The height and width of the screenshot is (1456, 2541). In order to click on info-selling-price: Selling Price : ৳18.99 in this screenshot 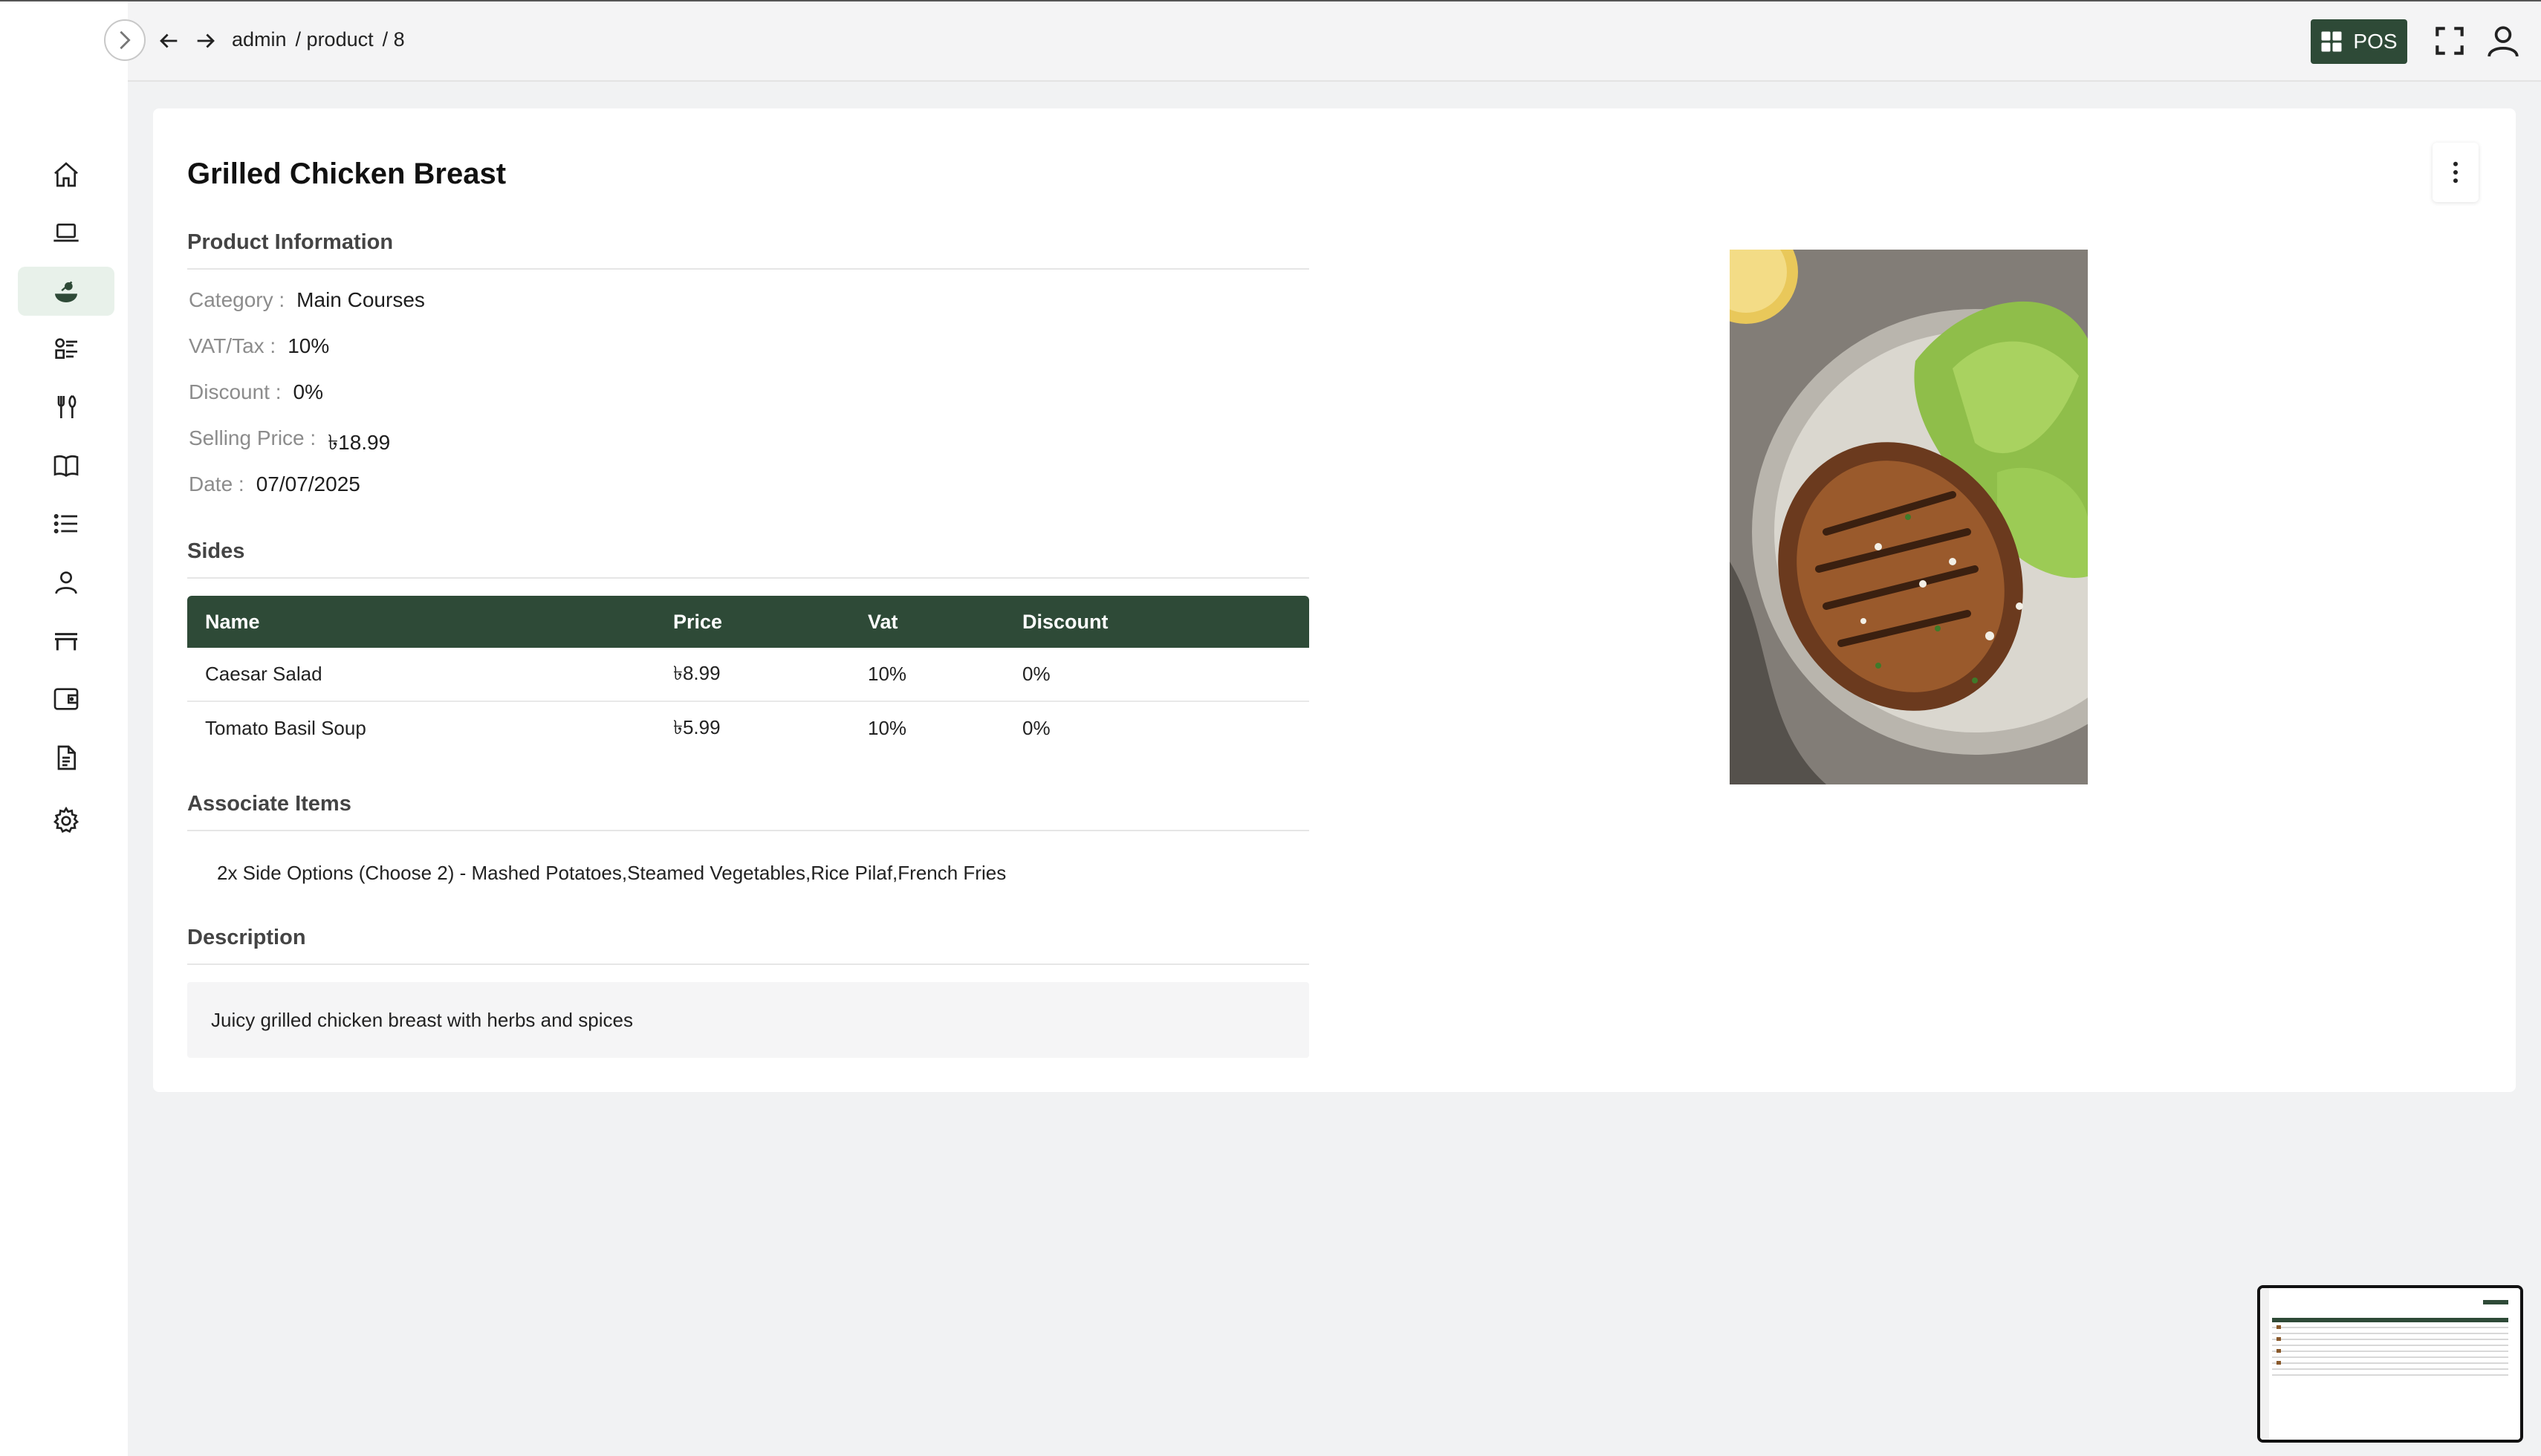, I will do `click(289, 444)`.